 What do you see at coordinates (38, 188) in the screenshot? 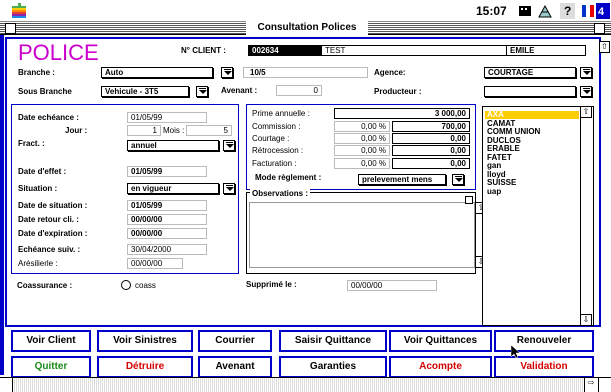
I see `situation-label: Situation :` at bounding box center [38, 188].